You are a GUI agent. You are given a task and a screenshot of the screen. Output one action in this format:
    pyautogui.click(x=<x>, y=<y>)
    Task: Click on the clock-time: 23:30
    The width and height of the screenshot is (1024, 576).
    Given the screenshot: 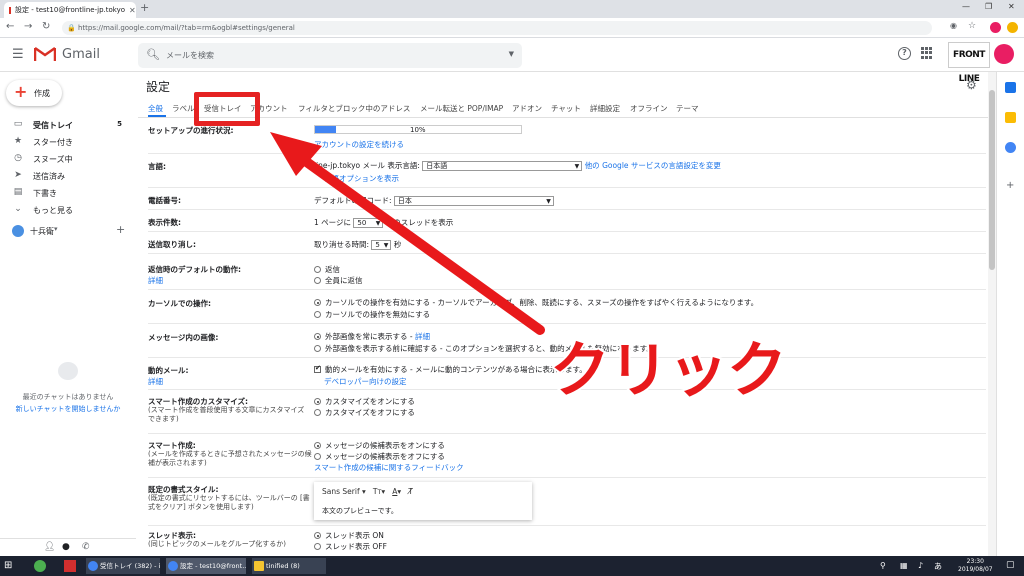 What is the action you would take?
    pyautogui.click(x=975, y=561)
    